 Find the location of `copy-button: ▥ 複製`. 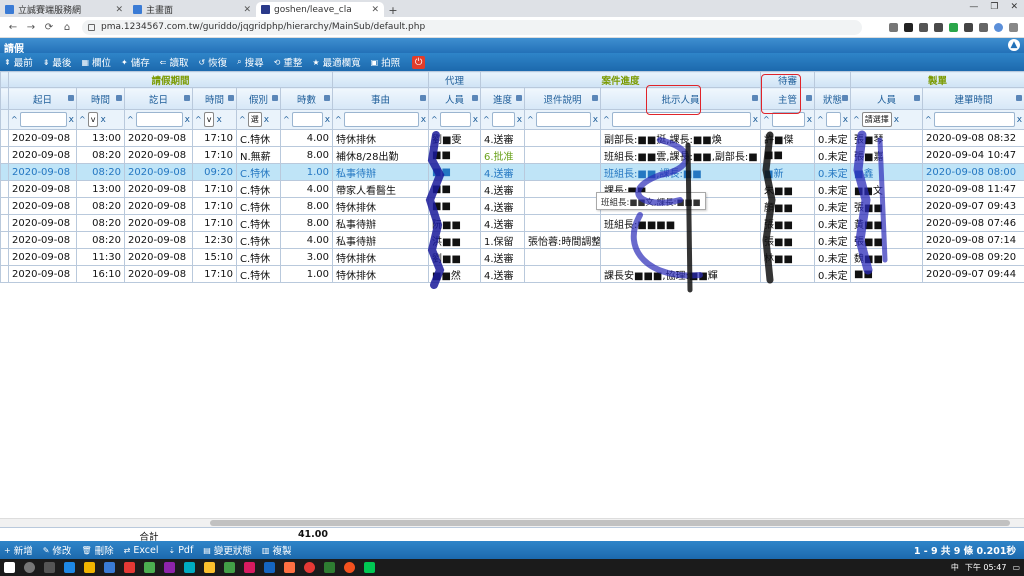

copy-button: ▥ 複製 is located at coordinates (277, 550).